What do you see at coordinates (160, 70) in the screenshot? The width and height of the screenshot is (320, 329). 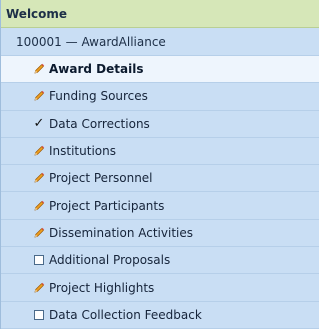 I see `menu-item-award-details: Award Details` at bounding box center [160, 70].